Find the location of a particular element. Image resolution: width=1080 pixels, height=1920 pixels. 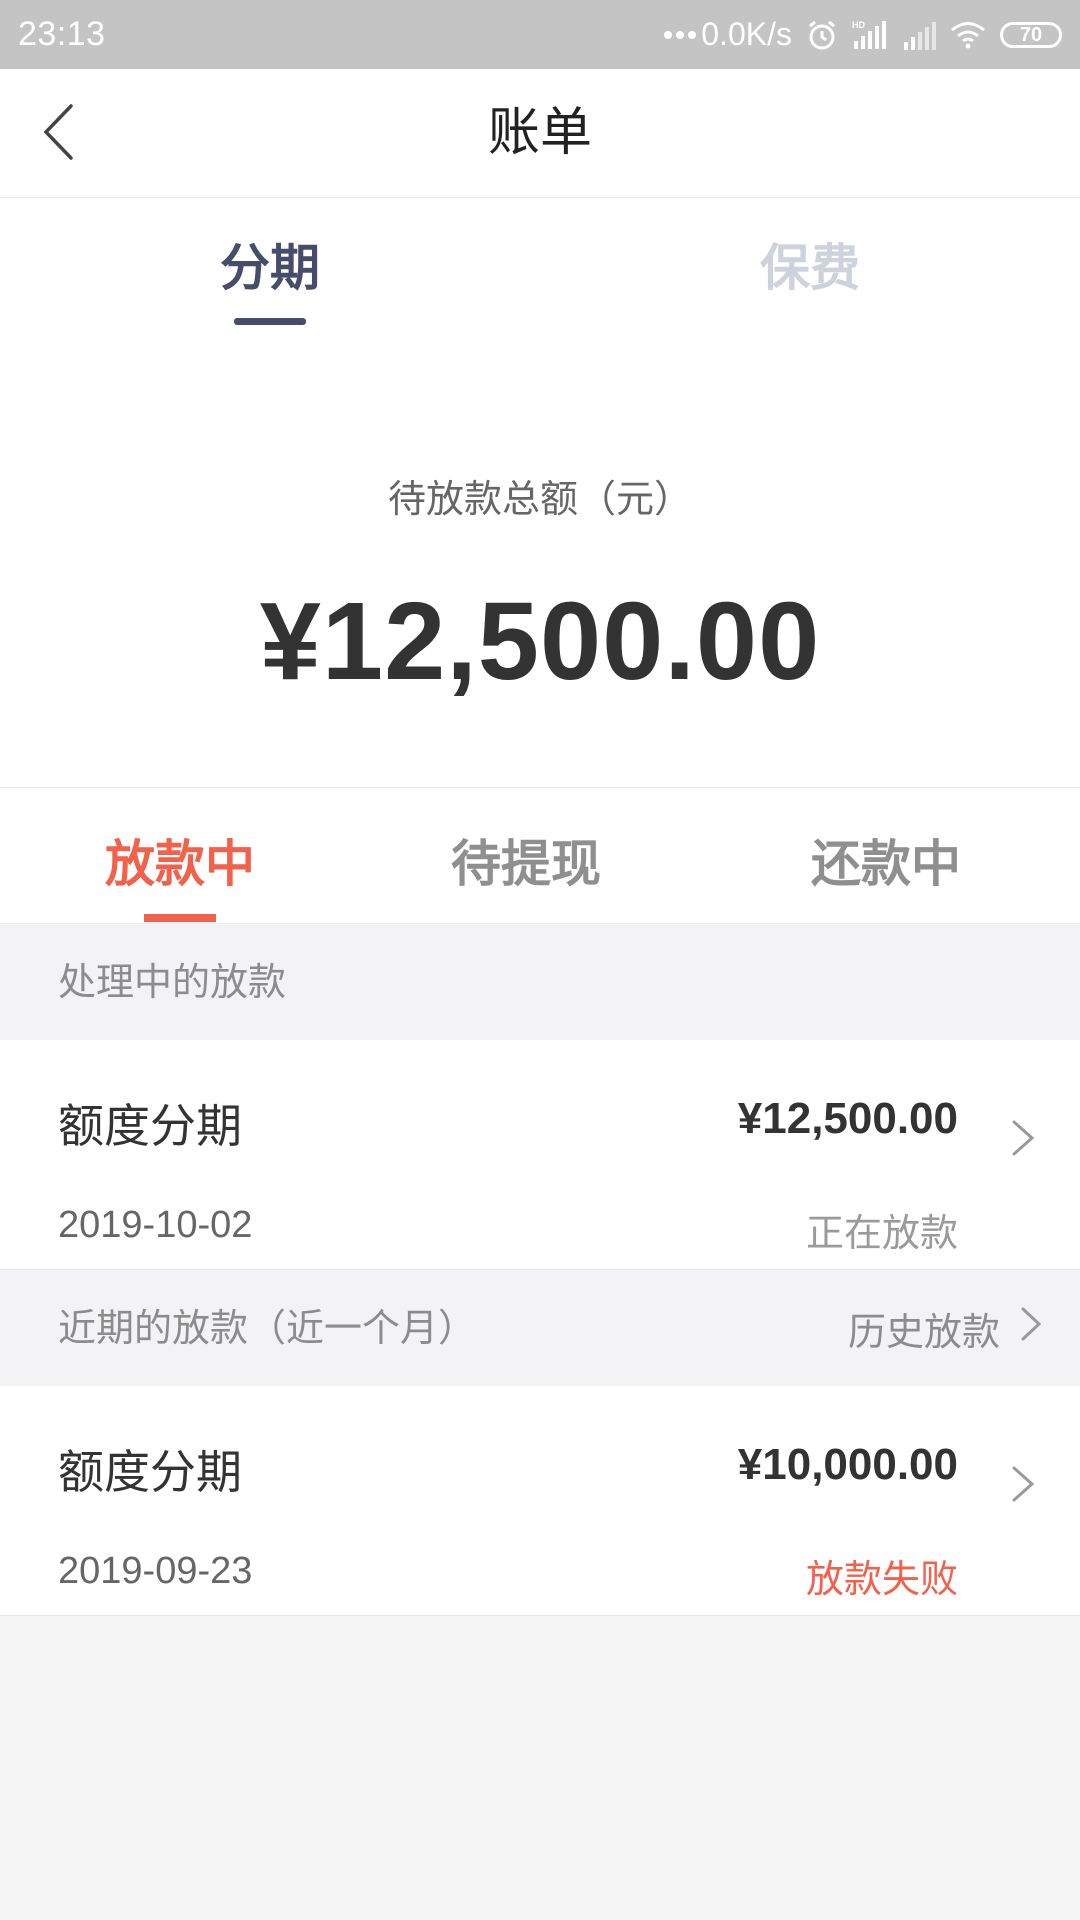

loan-status: 放款失败 is located at coordinates (881, 1579).